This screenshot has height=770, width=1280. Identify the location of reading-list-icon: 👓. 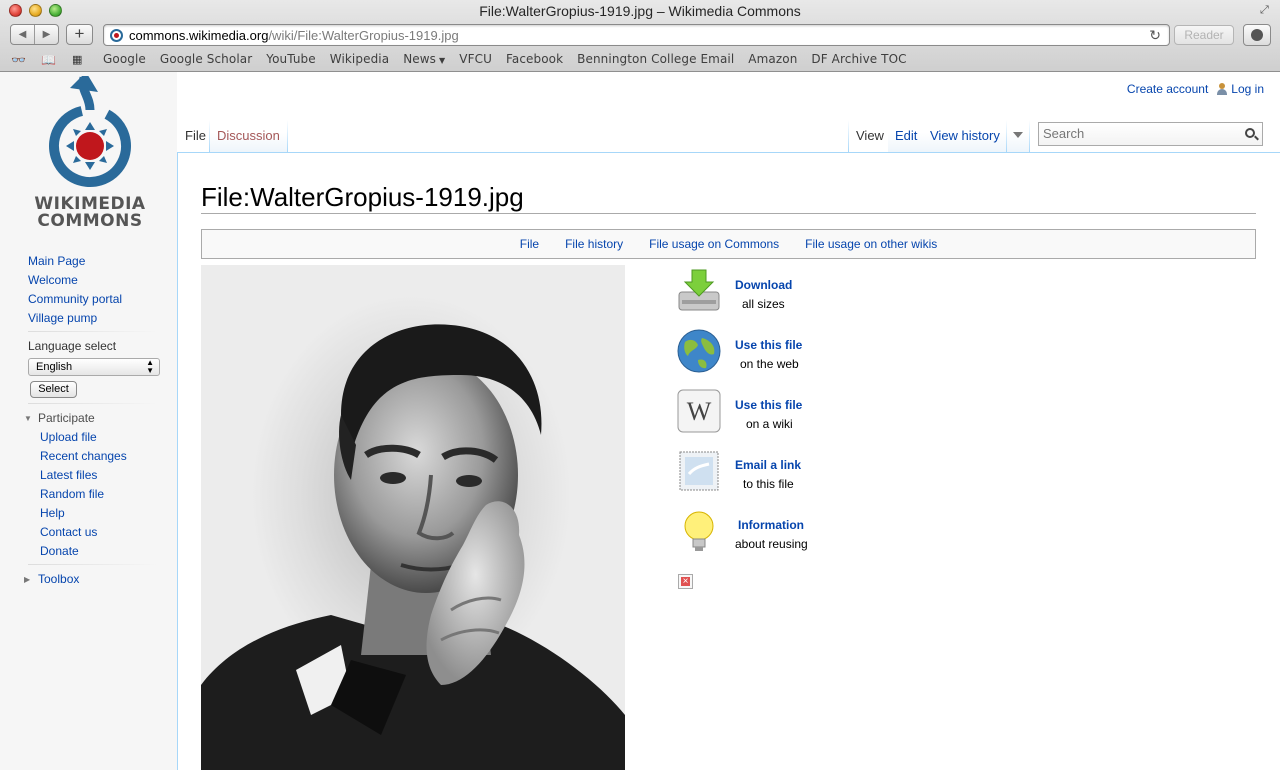
(18, 60).